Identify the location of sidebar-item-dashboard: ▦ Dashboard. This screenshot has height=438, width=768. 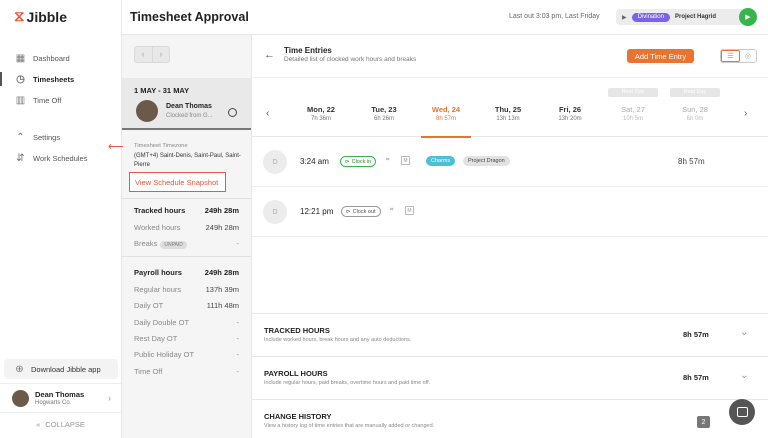
(60, 58).